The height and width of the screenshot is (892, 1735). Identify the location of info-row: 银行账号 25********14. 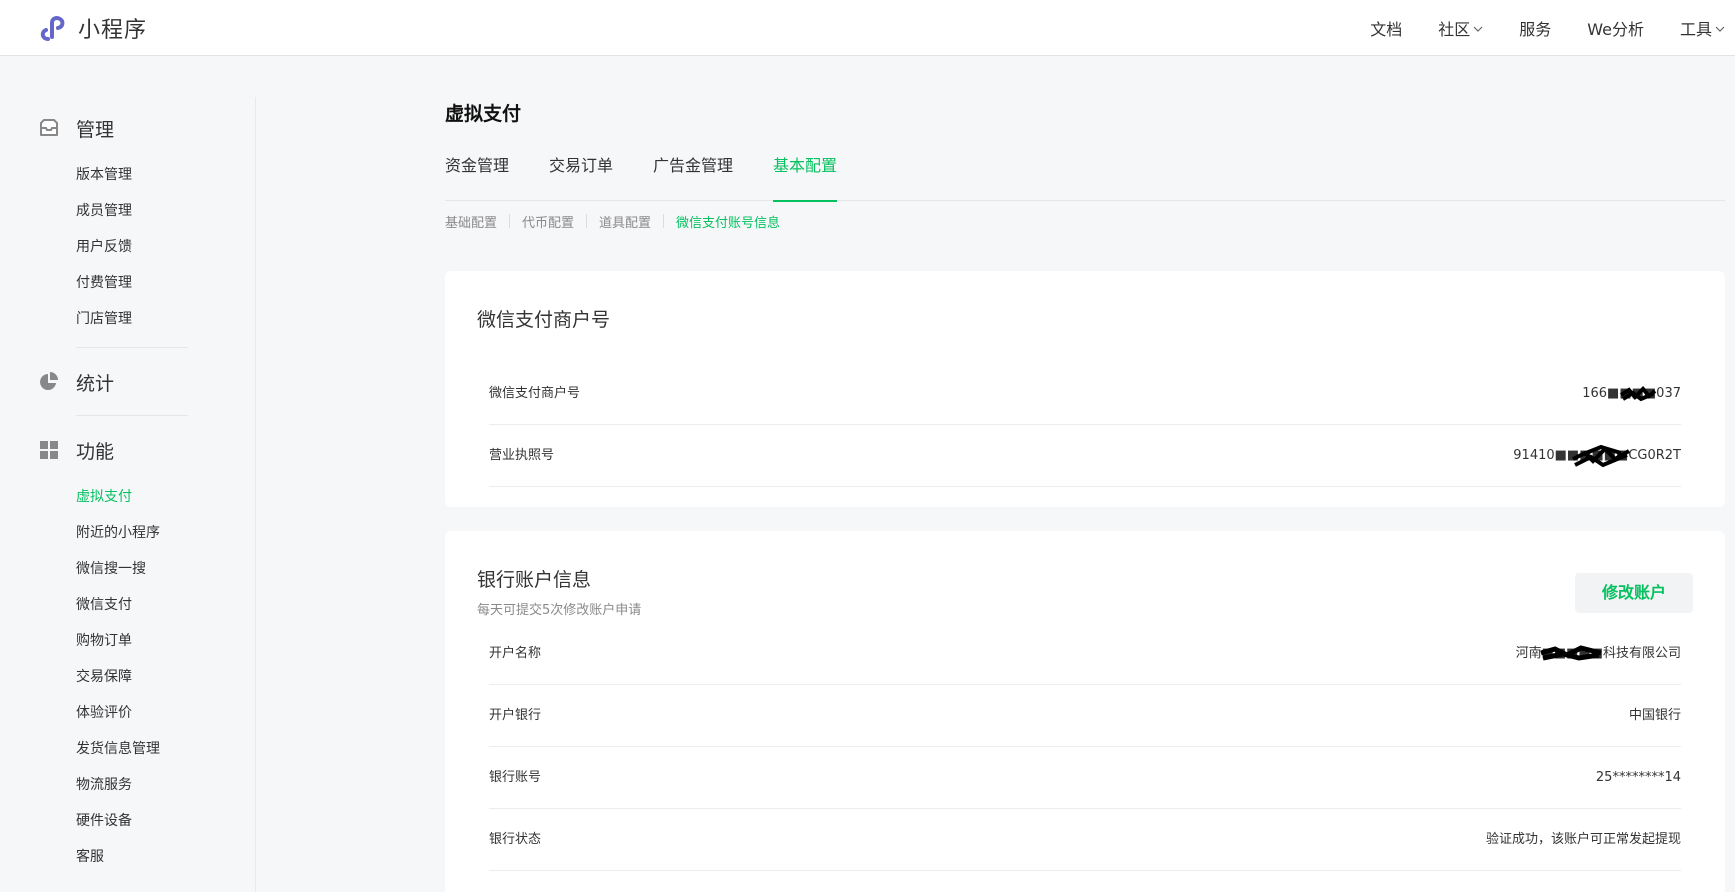
(1085, 778).